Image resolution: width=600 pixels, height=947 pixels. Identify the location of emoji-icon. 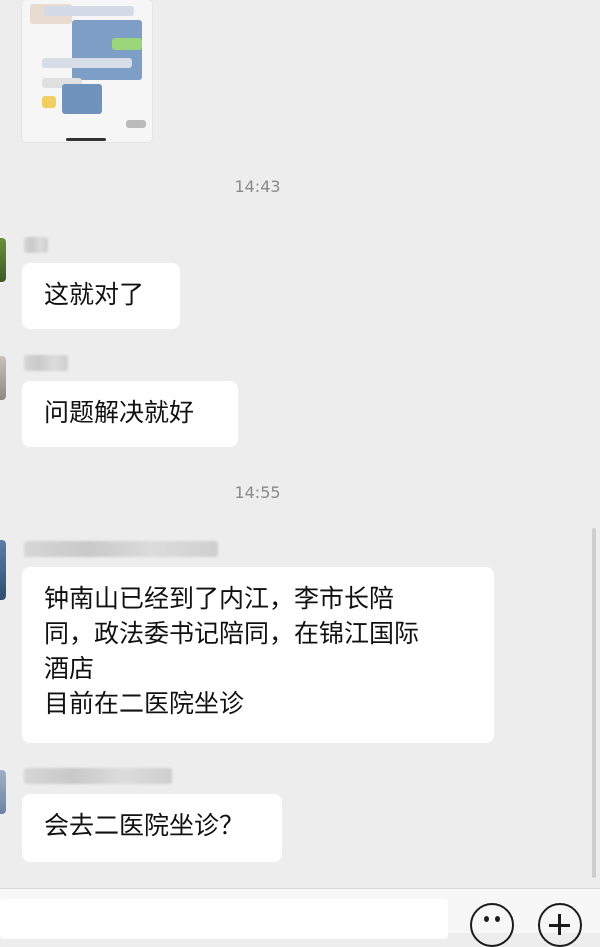
(492, 925).